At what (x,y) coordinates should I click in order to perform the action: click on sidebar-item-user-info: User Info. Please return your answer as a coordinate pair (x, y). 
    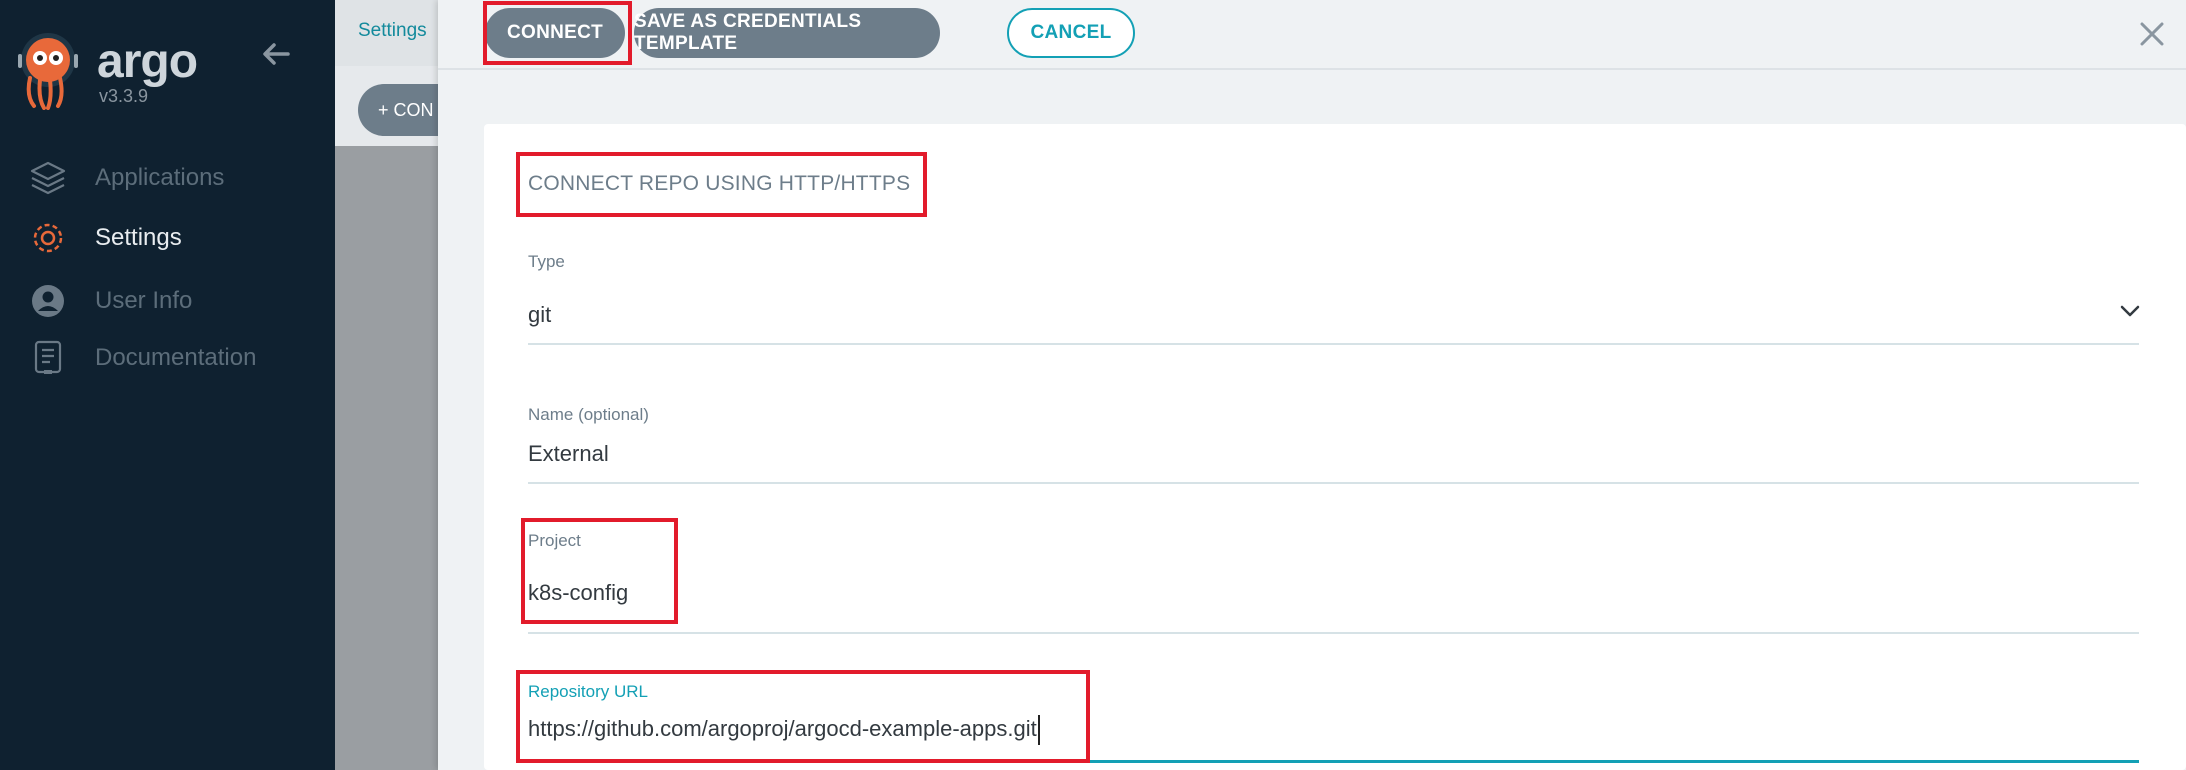
    Looking at the image, I should click on (110, 301).